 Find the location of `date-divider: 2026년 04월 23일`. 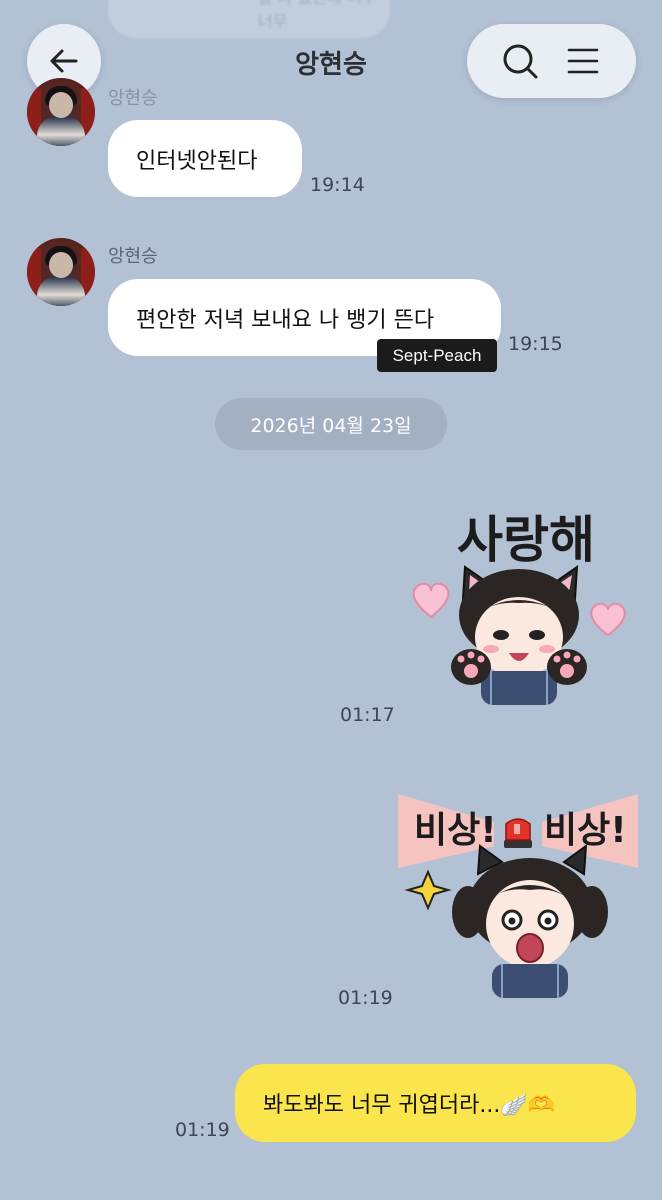

date-divider: 2026년 04월 23일 is located at coordinates (331, 424).